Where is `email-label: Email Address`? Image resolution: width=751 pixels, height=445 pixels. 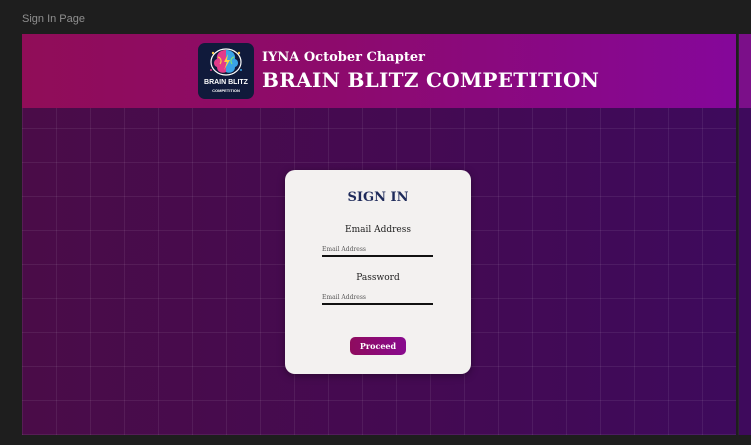
email-label: Email Address is located at coordinates (378, 230).